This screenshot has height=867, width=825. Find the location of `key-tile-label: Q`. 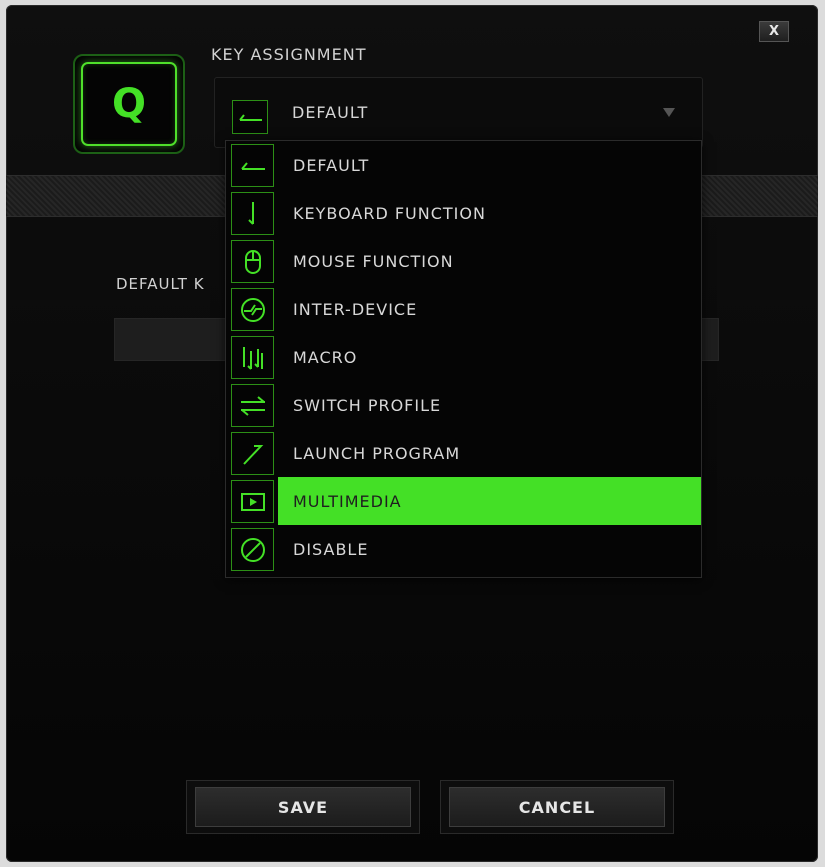

key-tile-label: Q is located at coordinates (129, 104).